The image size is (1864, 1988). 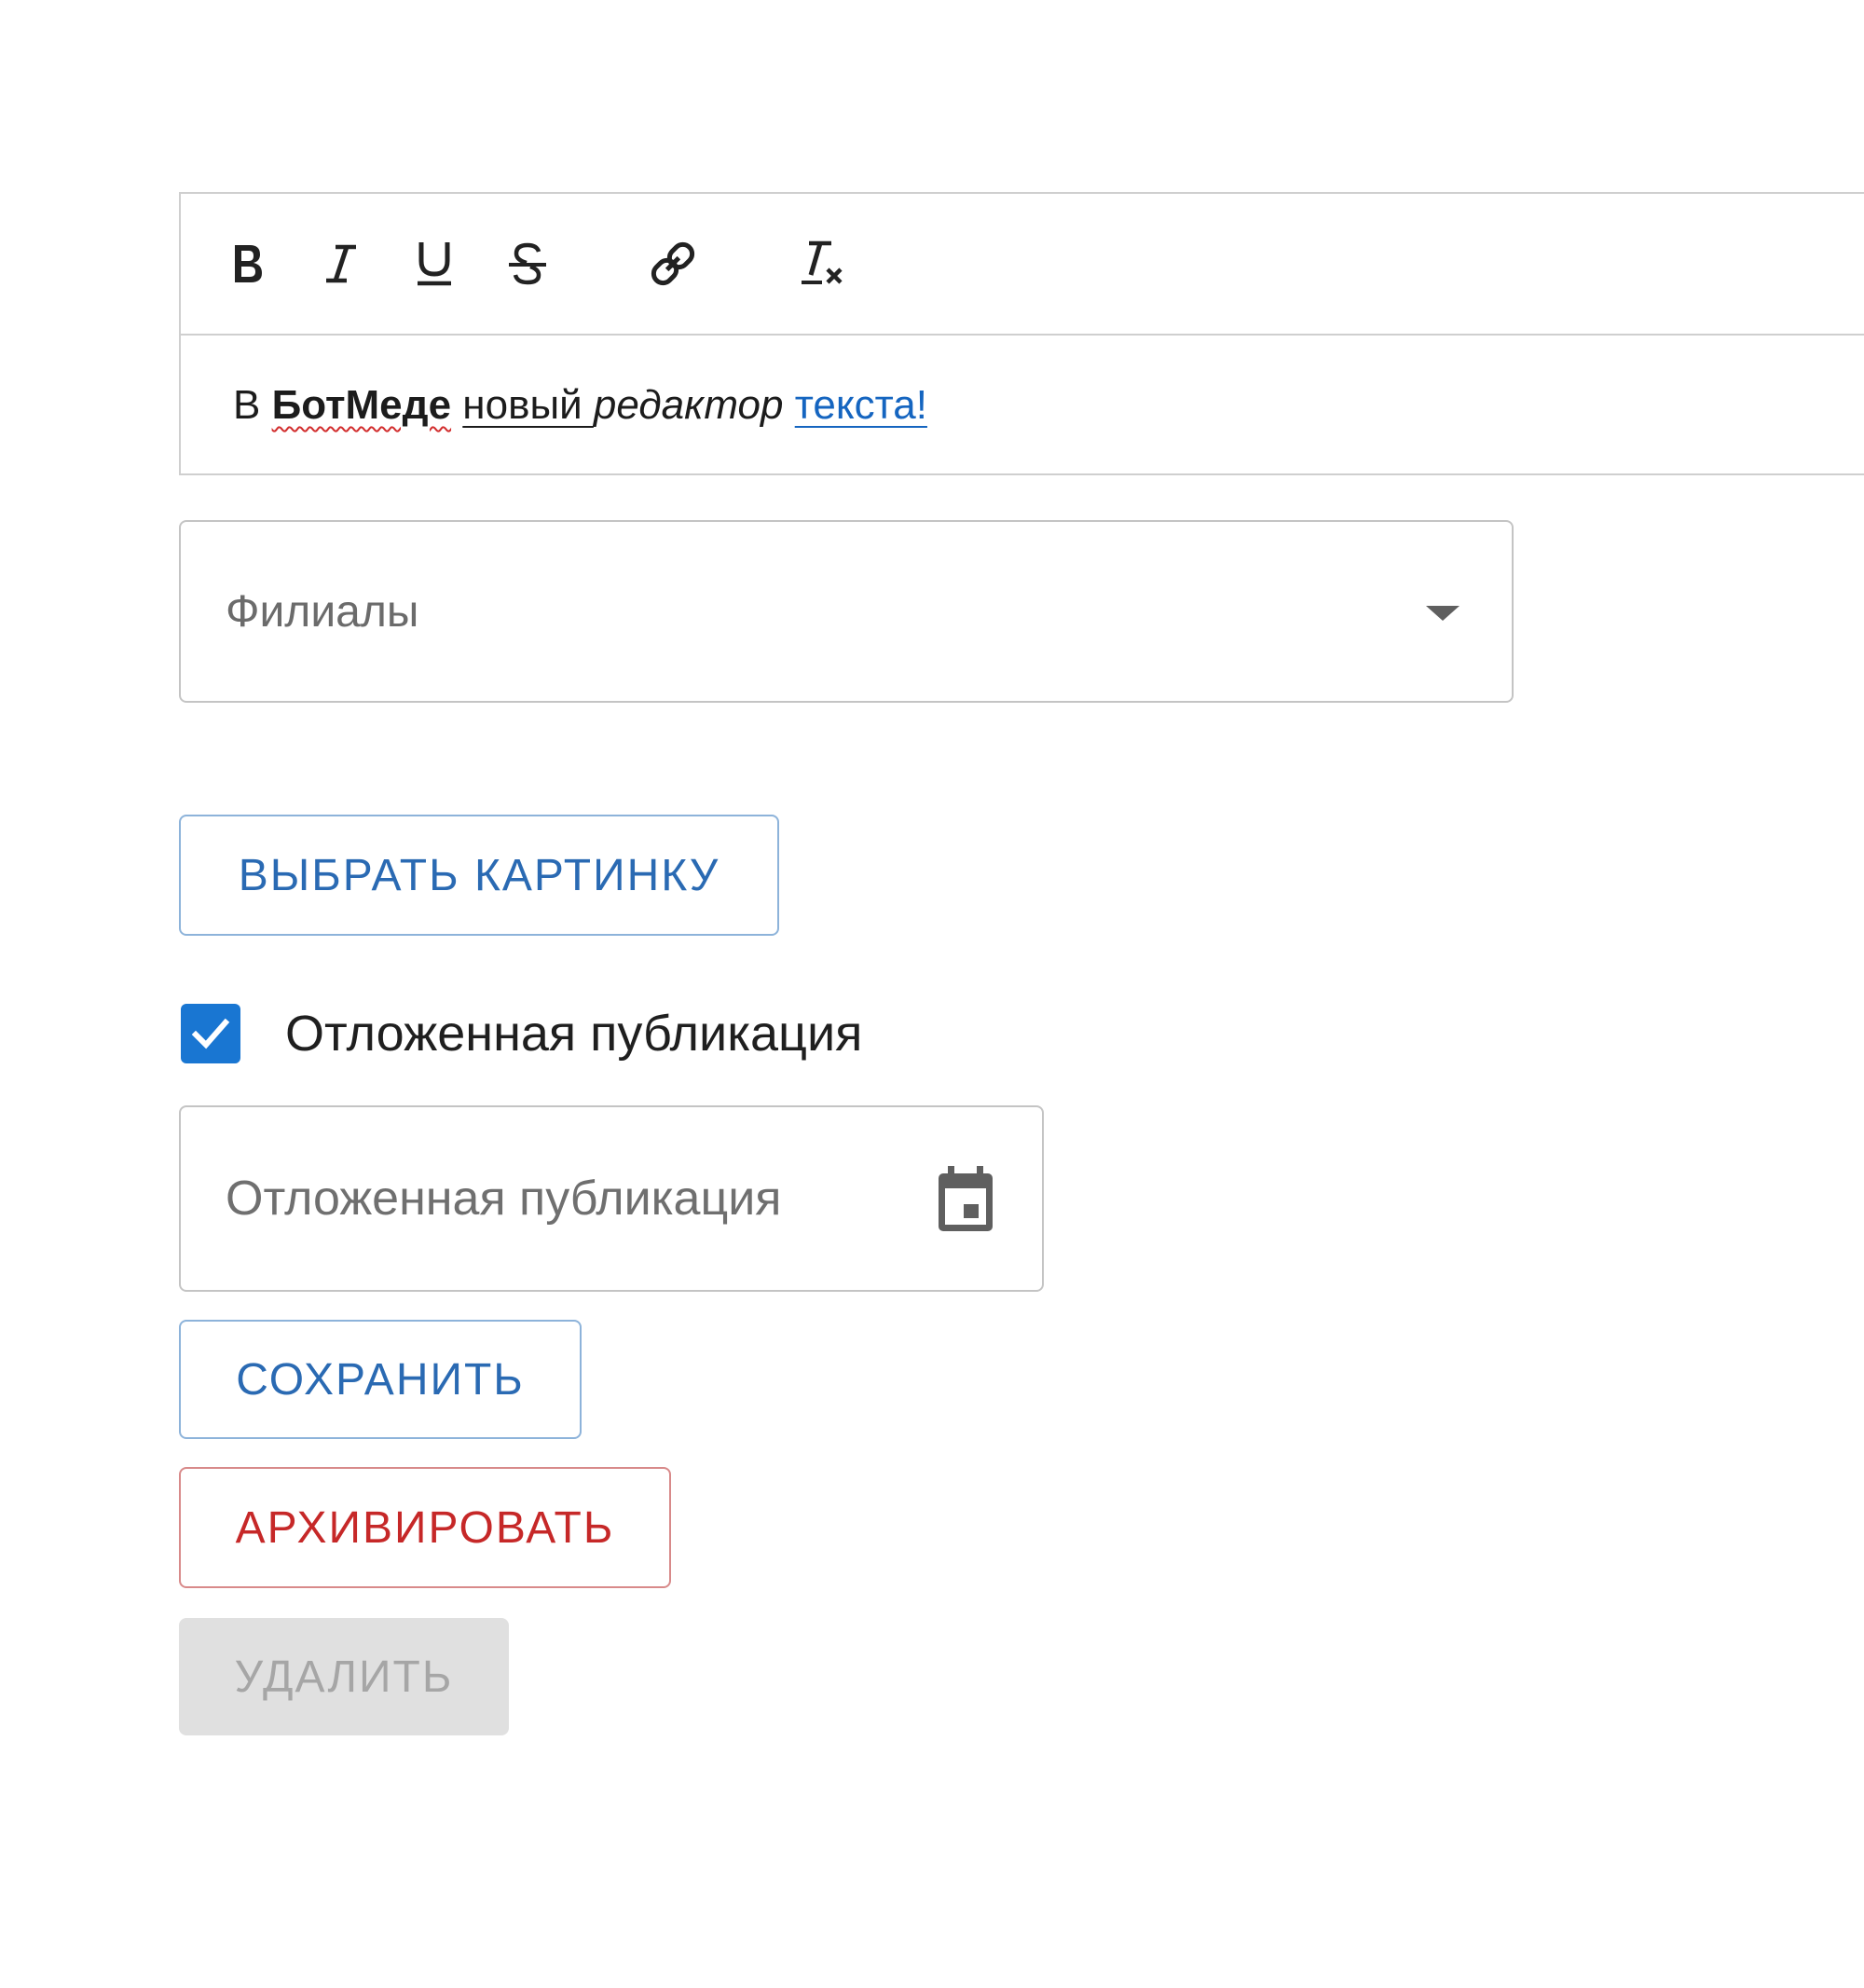 I want to click on underline-button, so click(x=434, y=264).